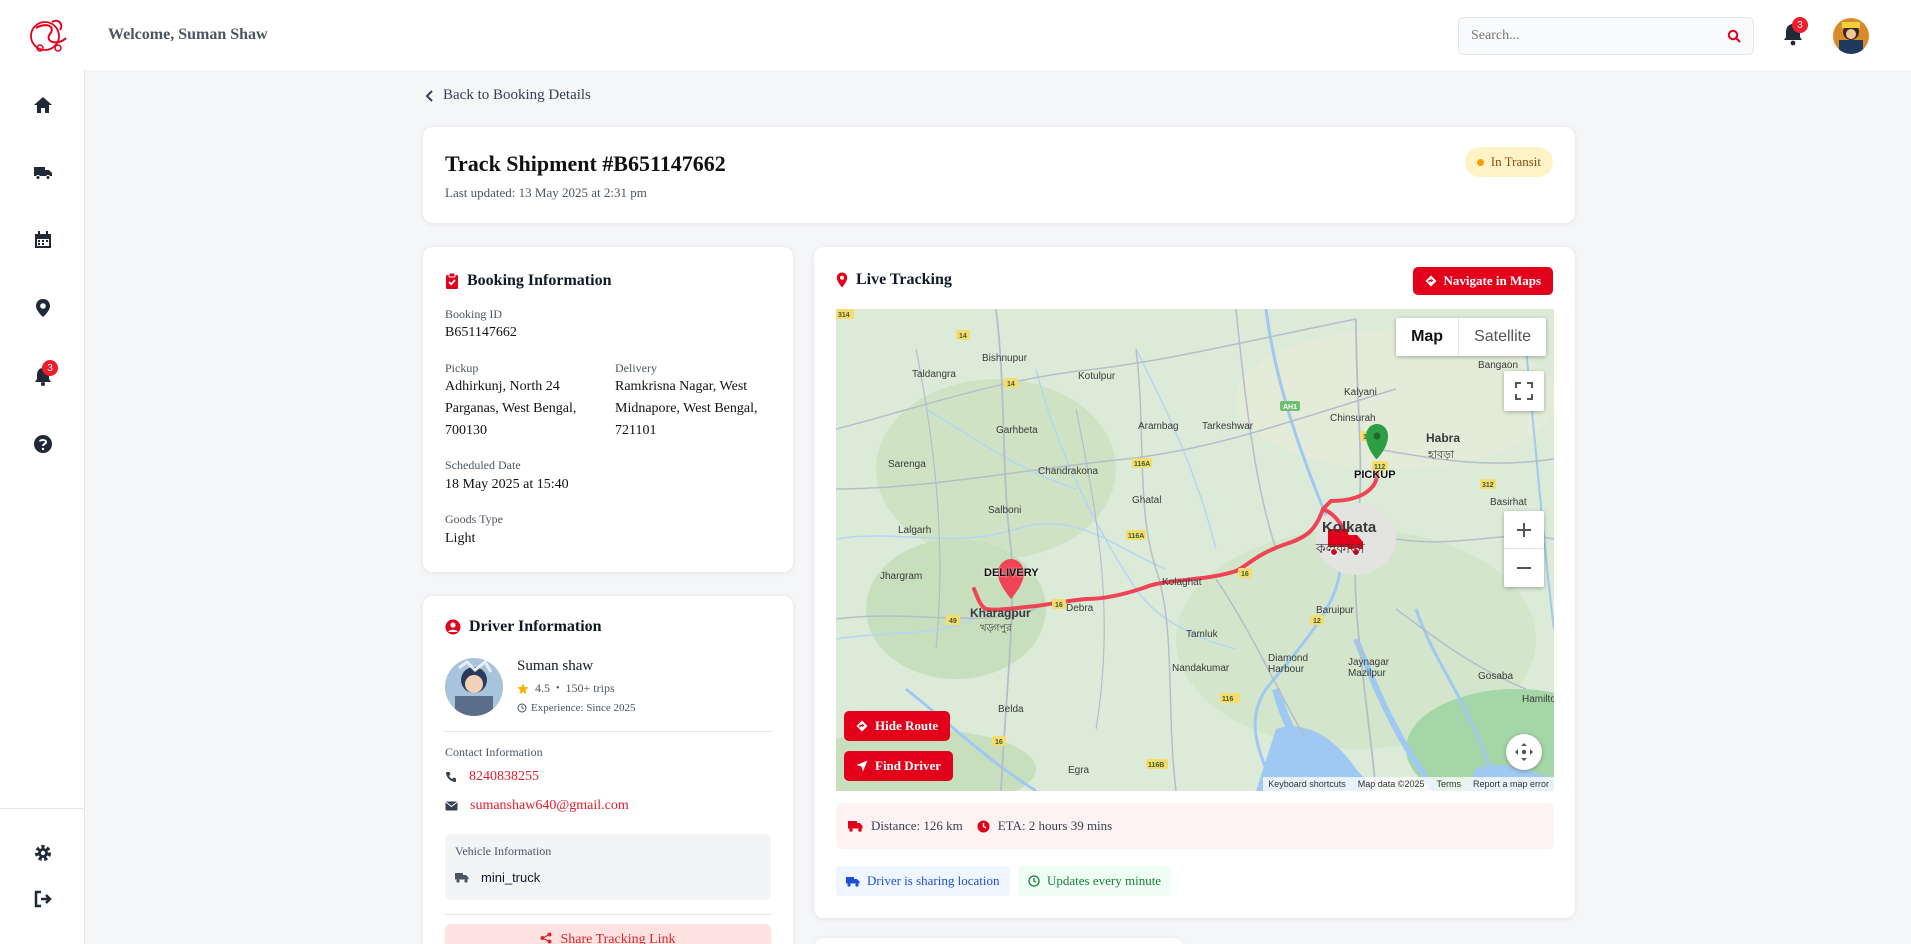 Image resolution: width=1911 pixels, height=944 pixels. I want to click on location-pin-icon, so click(43, 308).